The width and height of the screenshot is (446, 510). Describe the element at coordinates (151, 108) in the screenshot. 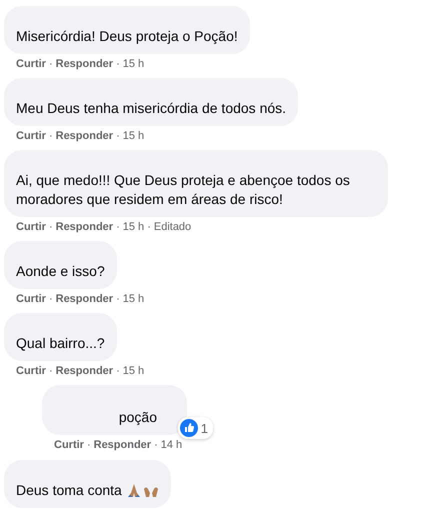

I see `comment-text: Meu Deus tenha misericórdia de todos nós.` at that location.